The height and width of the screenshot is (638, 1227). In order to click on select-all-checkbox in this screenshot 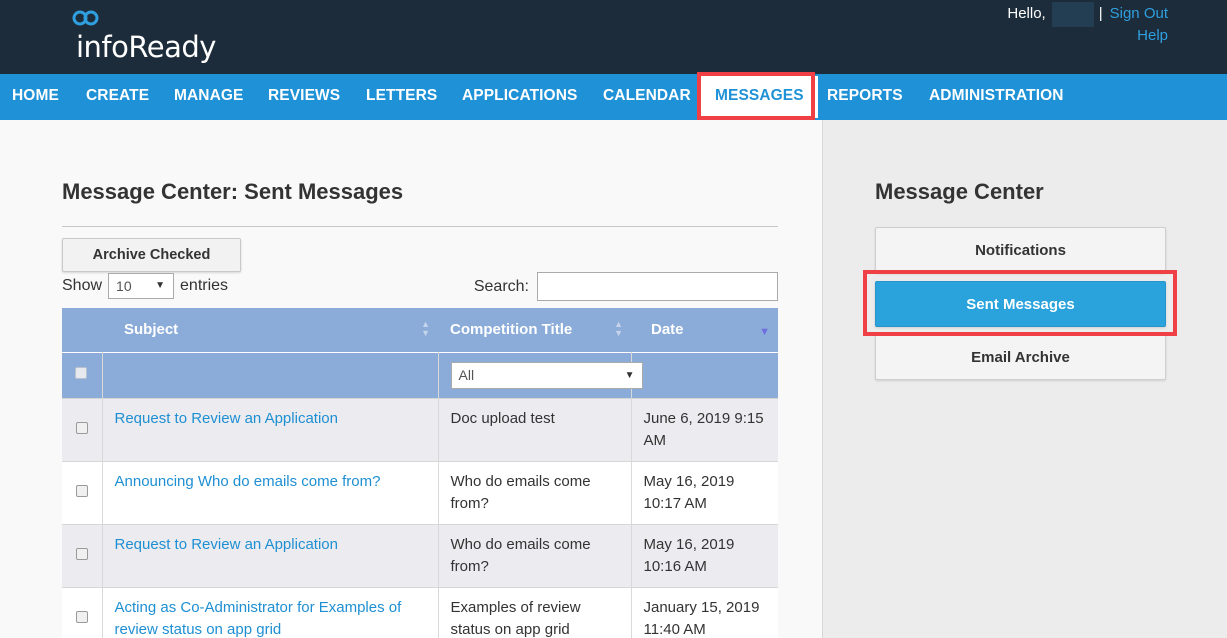, I will do `click(81, 373)`.